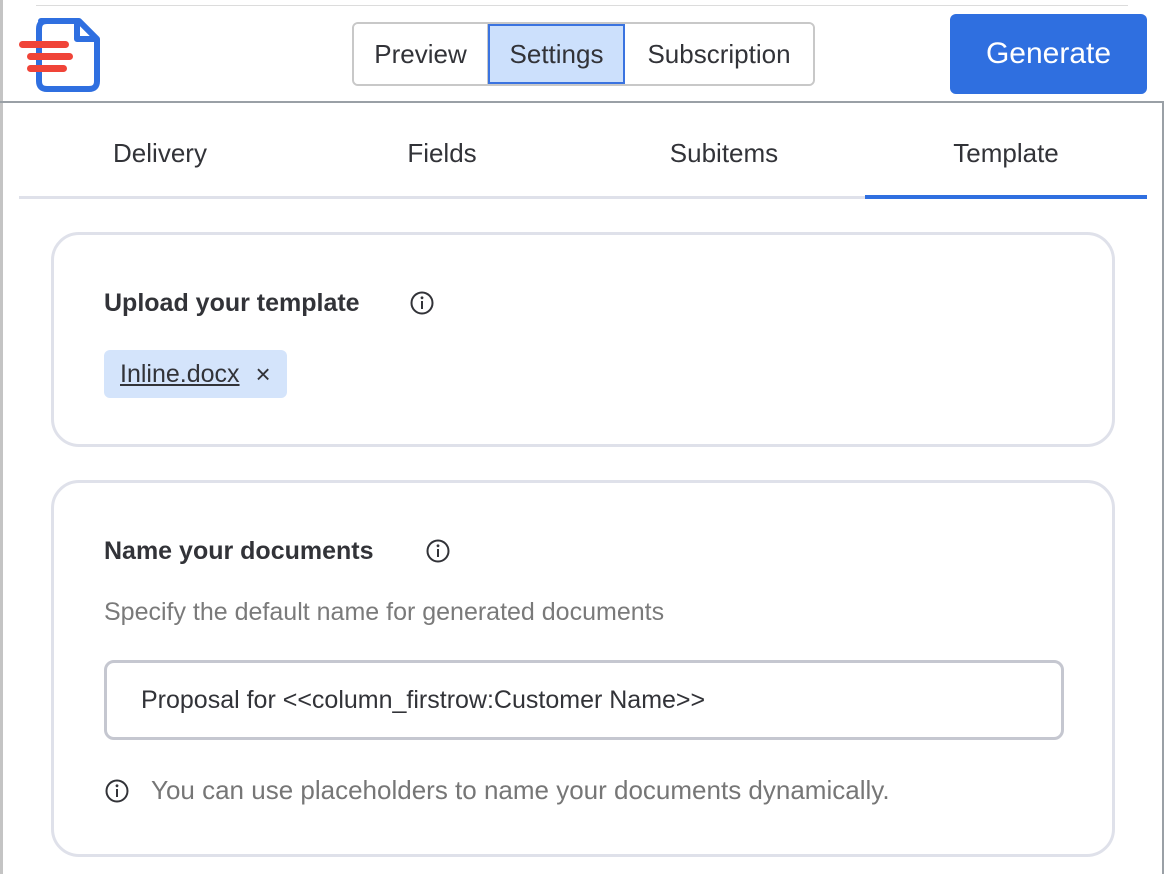  I want to click on upload-template-title: Upload your template, so click(232, 303).